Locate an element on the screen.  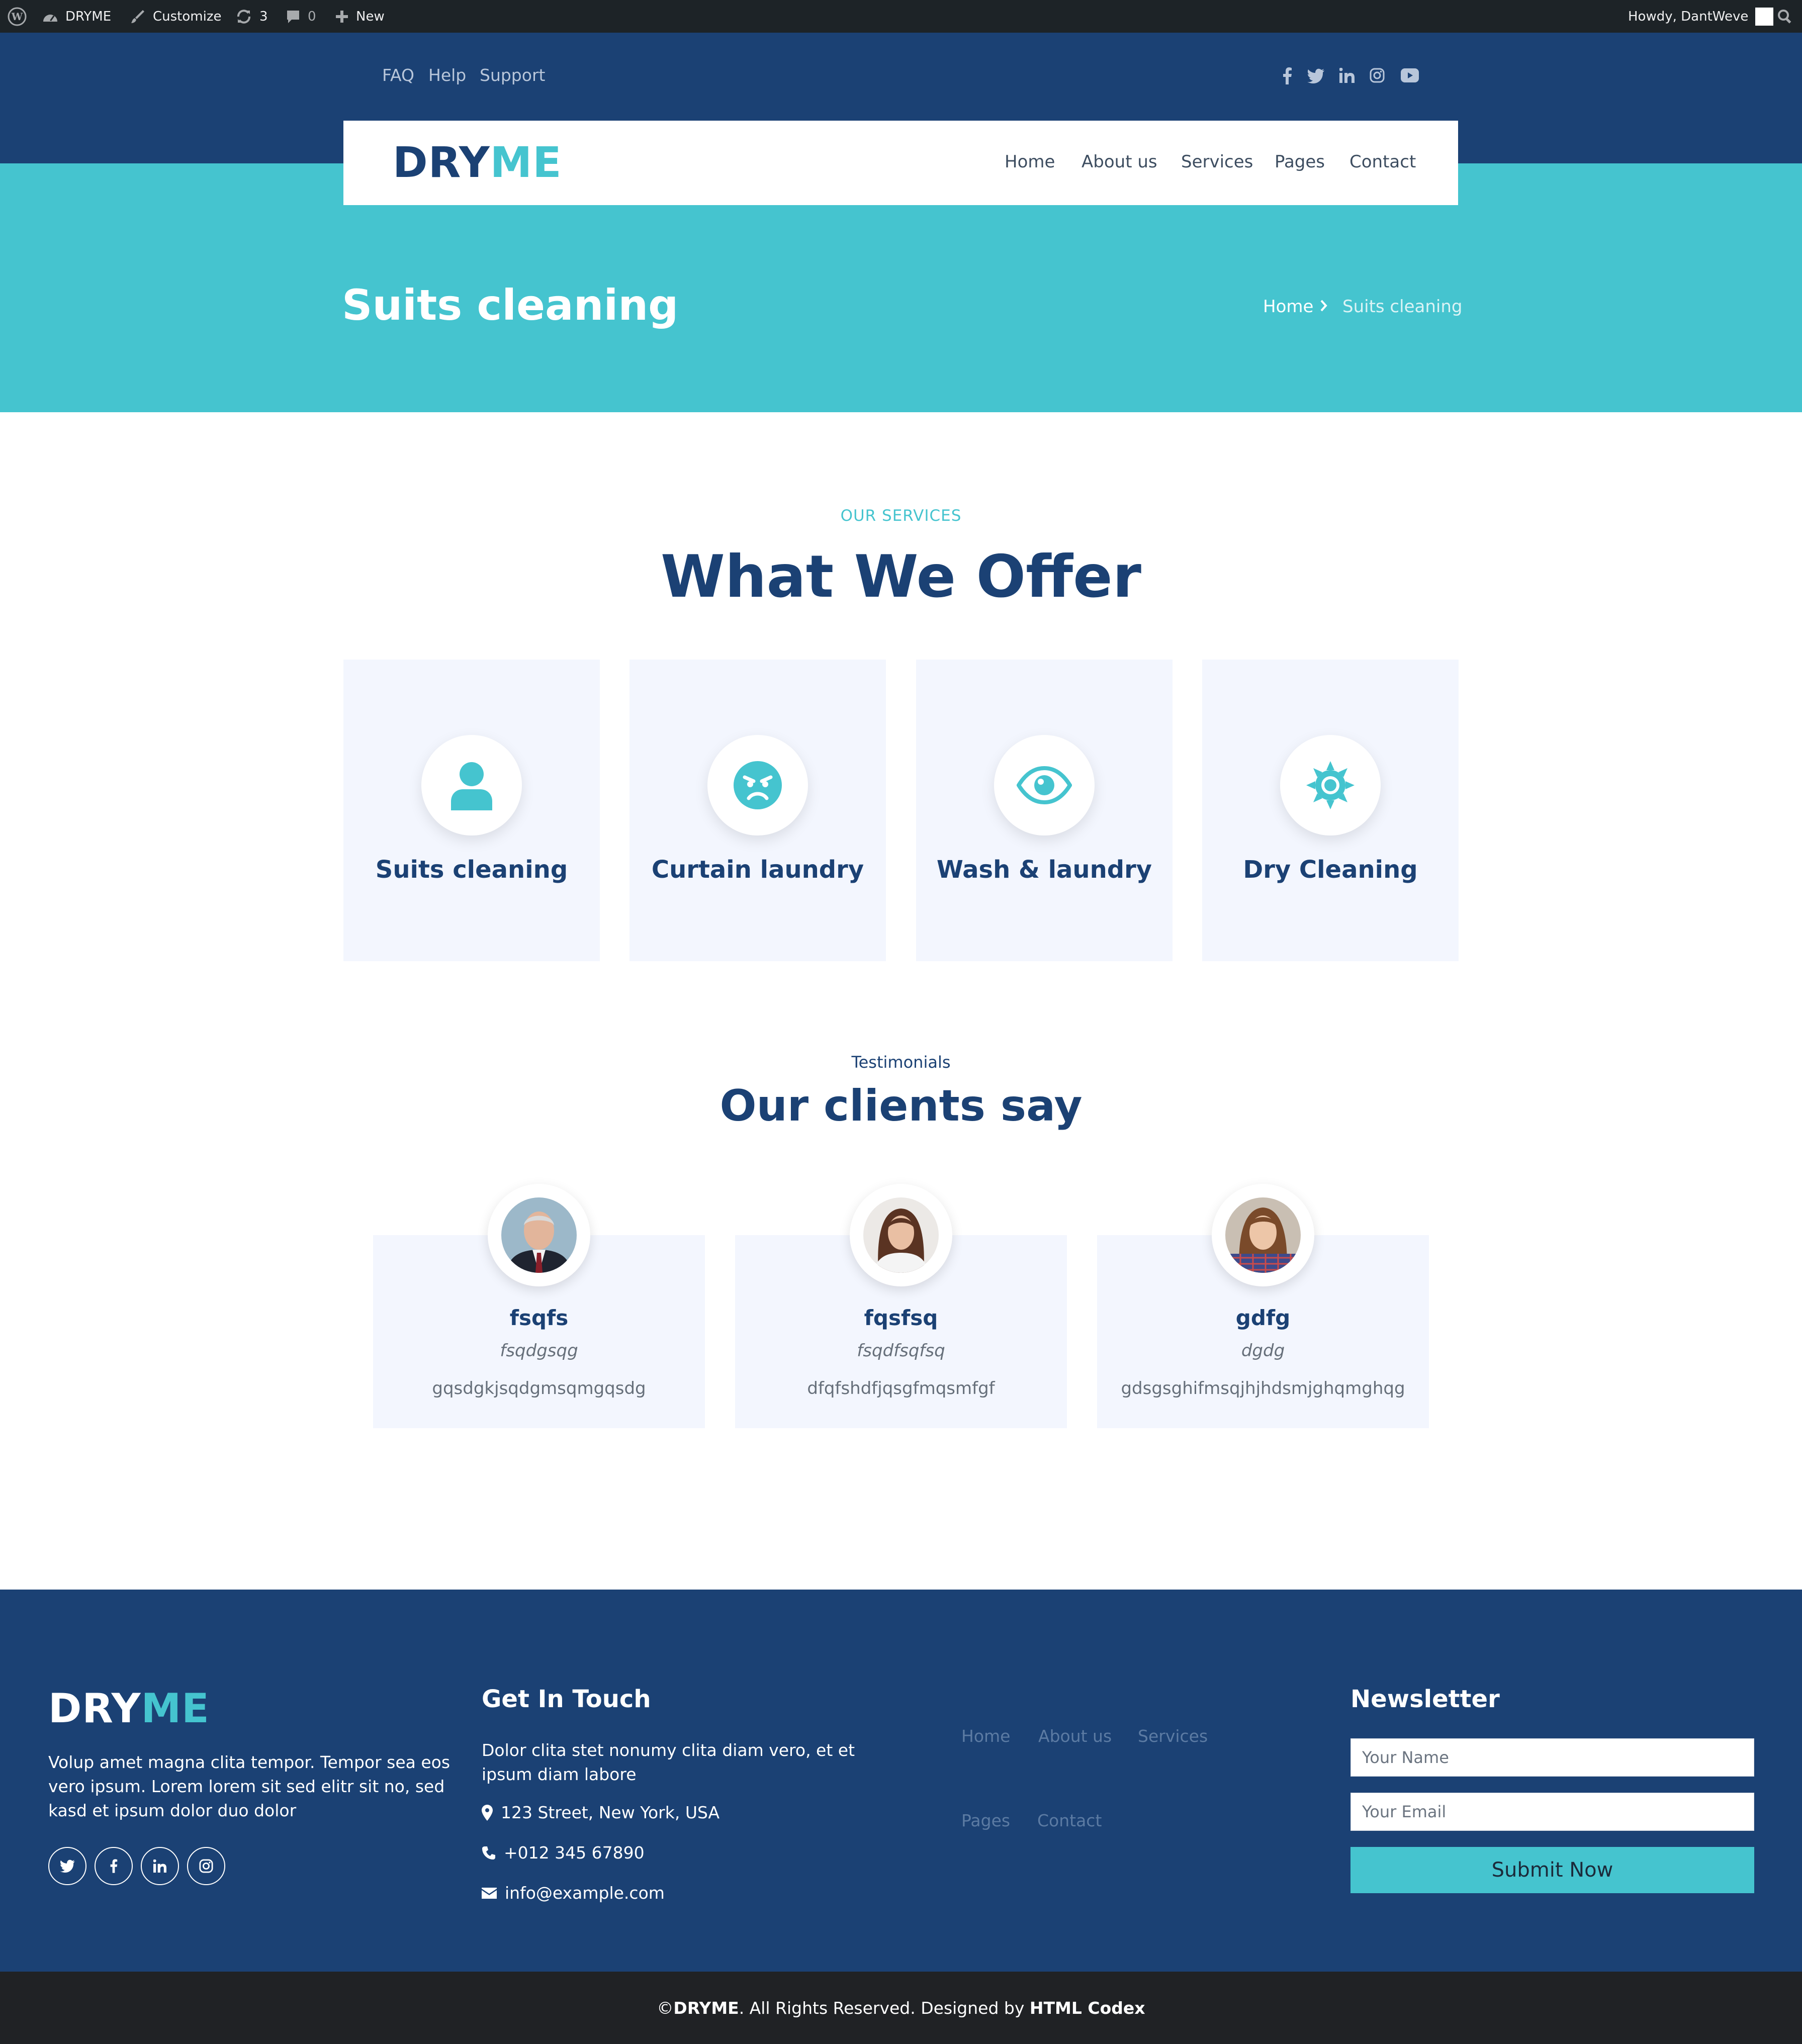
chevron-right-icon is located at coordinates (1324, 307).